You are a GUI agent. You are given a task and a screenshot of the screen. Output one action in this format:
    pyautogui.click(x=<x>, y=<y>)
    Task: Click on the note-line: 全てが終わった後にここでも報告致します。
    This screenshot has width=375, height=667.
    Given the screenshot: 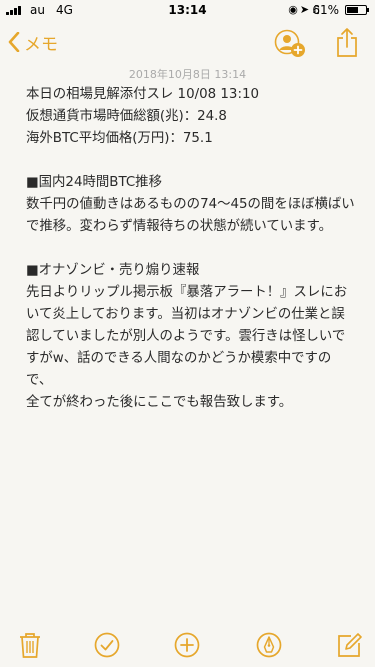 What is the action you would take?
    pyautogui.click(x=159, y=402)
    